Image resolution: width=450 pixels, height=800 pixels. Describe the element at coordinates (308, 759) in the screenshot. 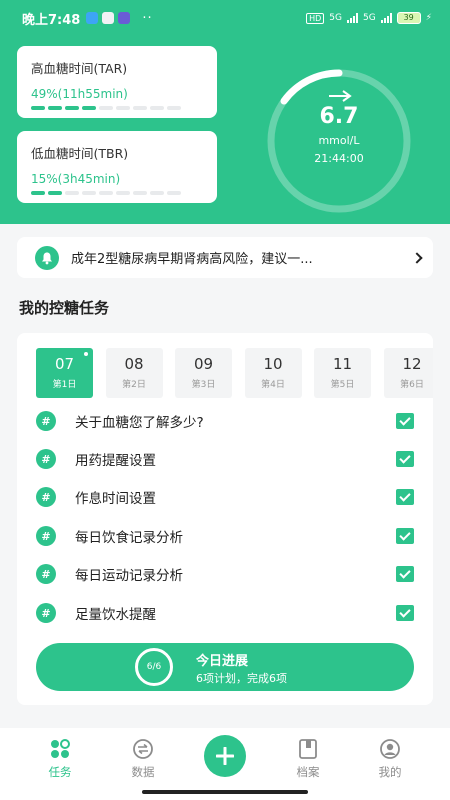

I see `nav-archive: 档案` at that location.